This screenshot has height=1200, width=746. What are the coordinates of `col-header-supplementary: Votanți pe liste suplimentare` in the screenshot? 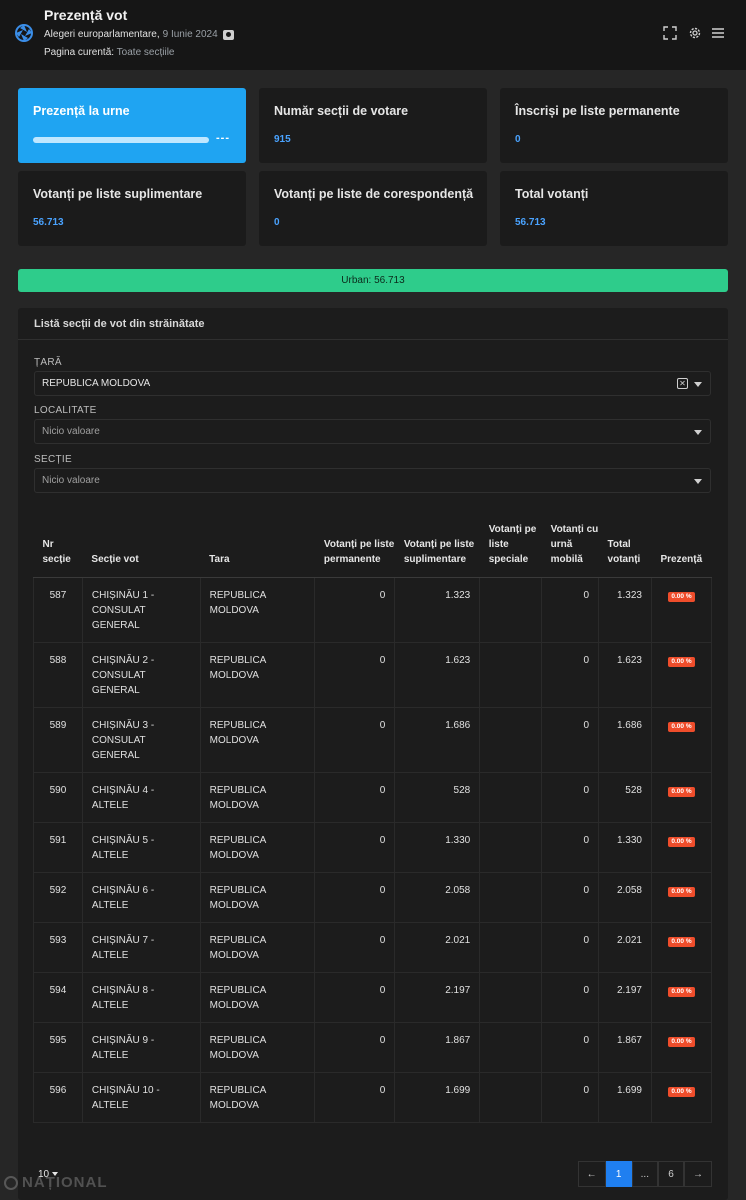 It's located at (437, 542).